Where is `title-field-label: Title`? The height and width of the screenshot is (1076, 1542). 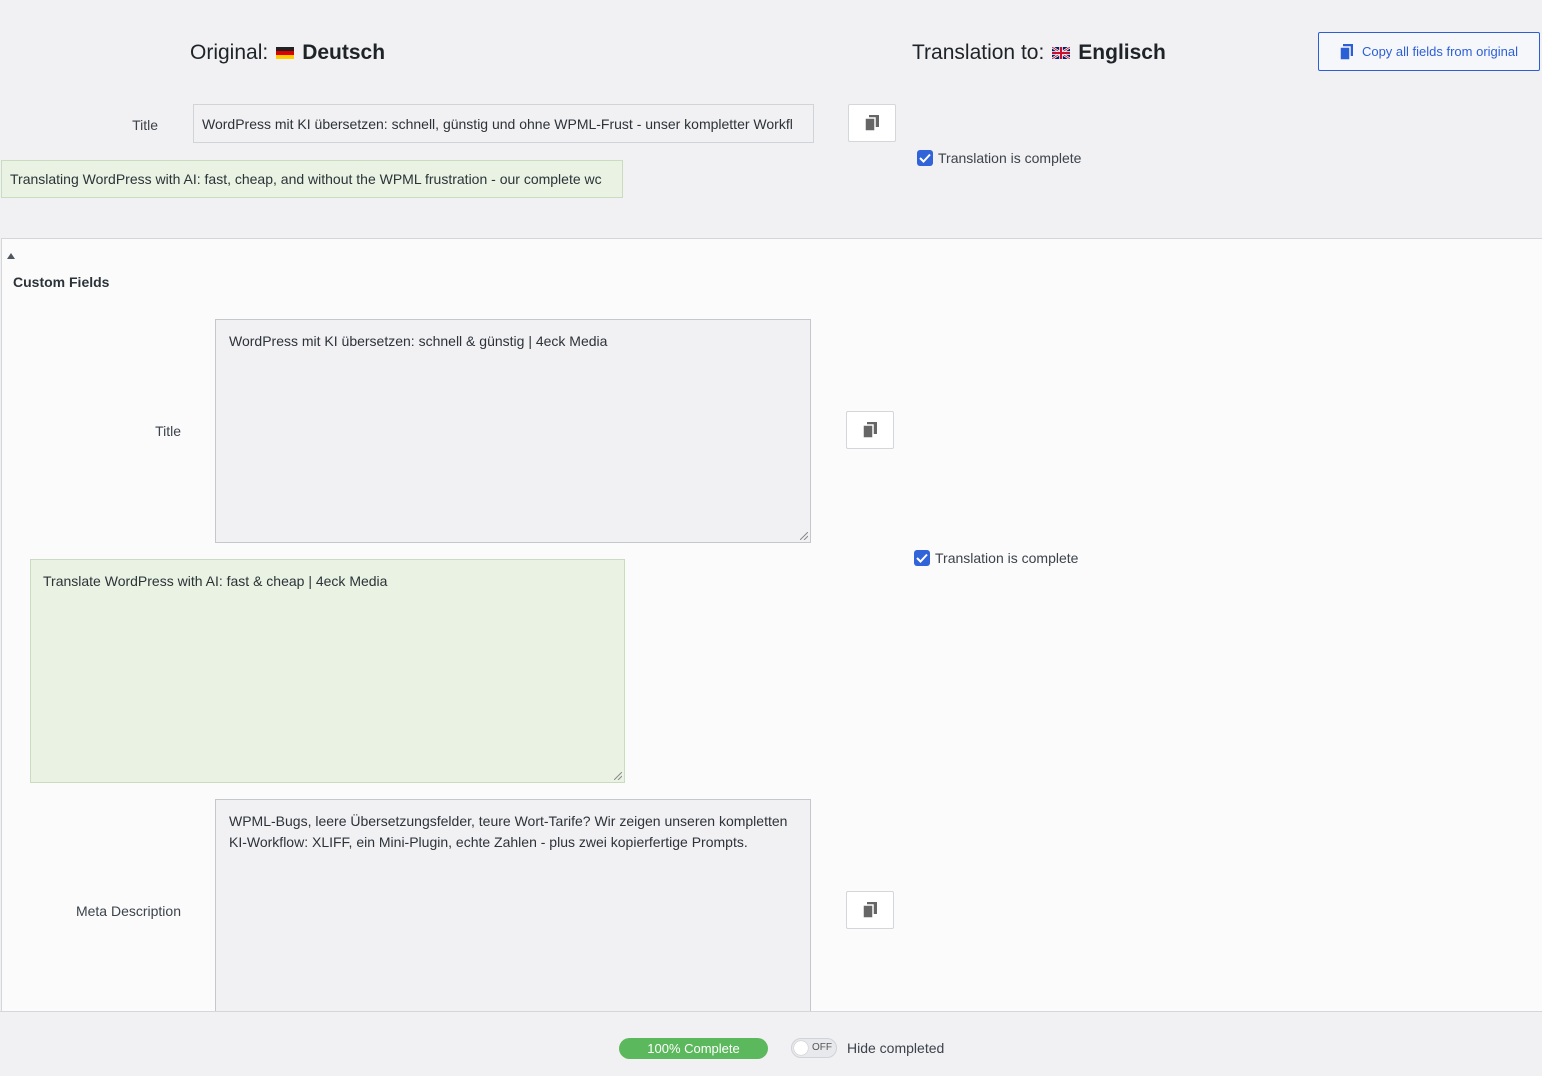
title-field-label: Title is located at coordinates (145, 125).